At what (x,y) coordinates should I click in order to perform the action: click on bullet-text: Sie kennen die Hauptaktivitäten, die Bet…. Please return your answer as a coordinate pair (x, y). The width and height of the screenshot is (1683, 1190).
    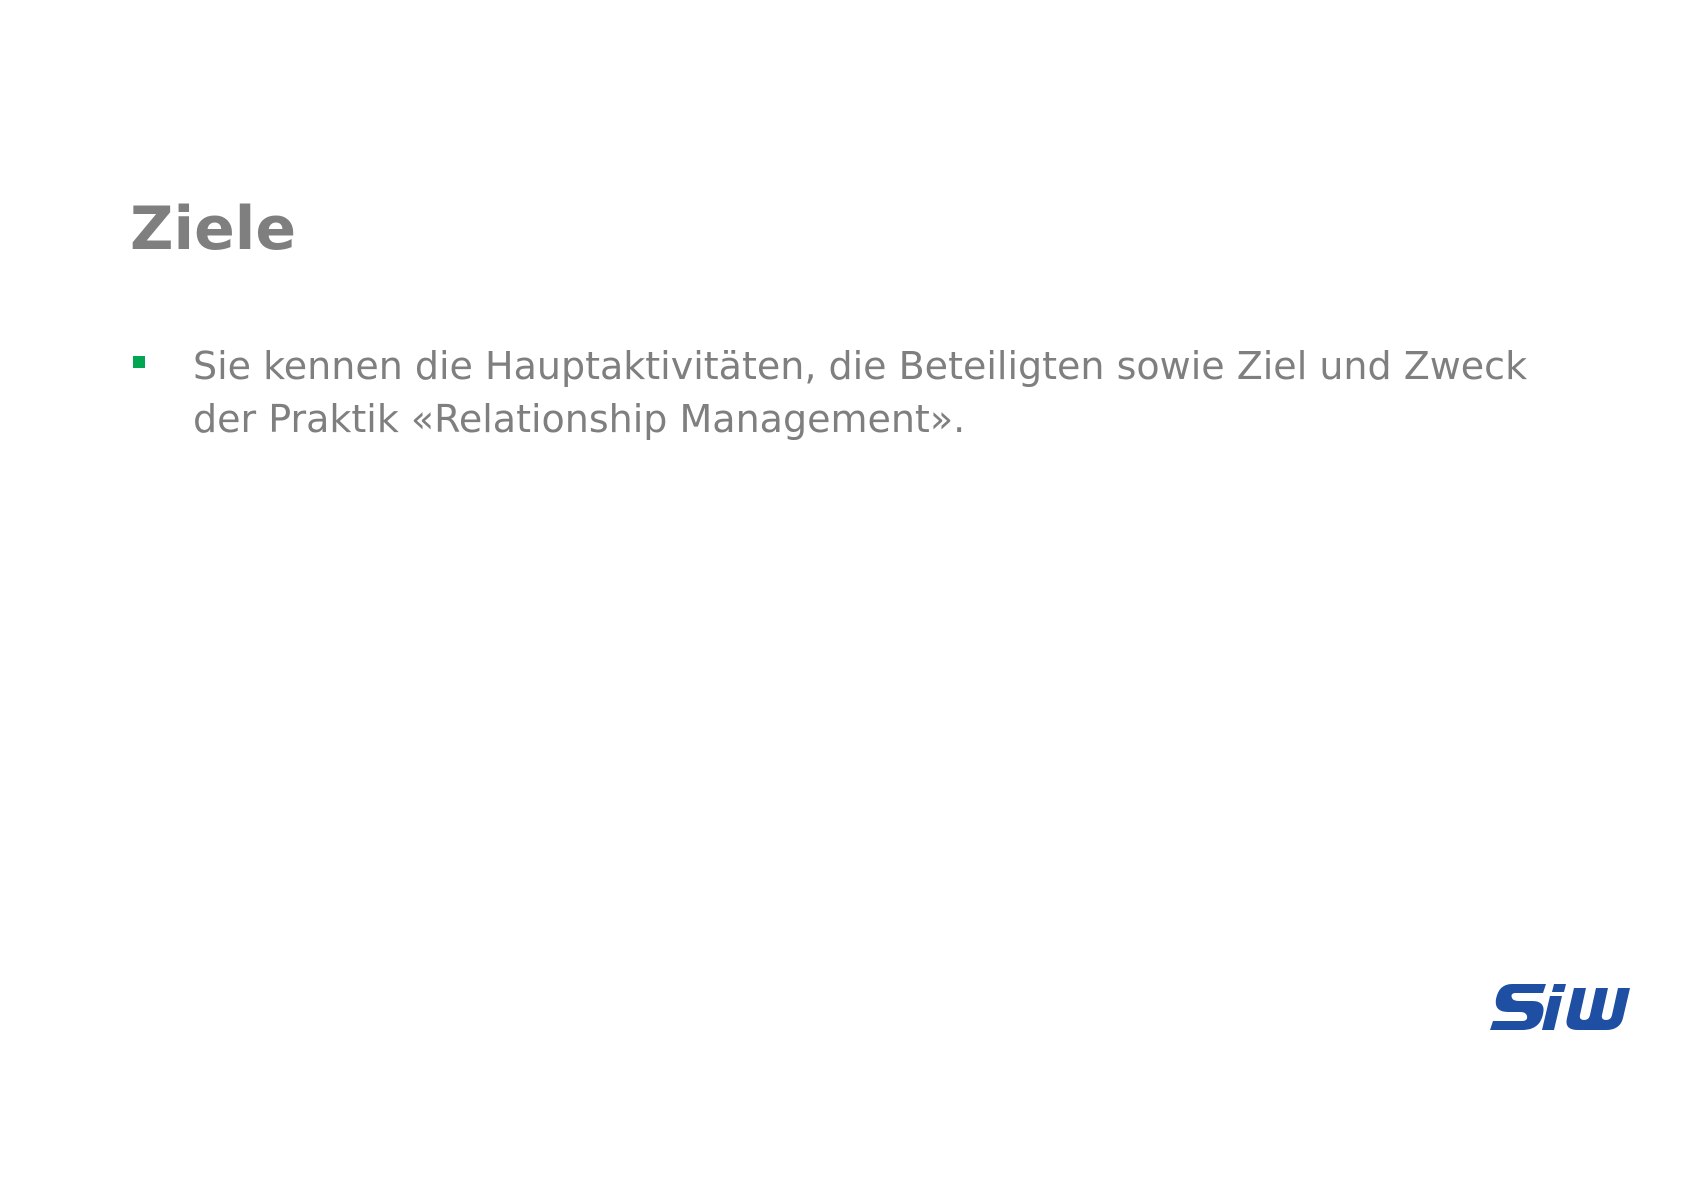
    Looking at the image, I should click on (860, 392).